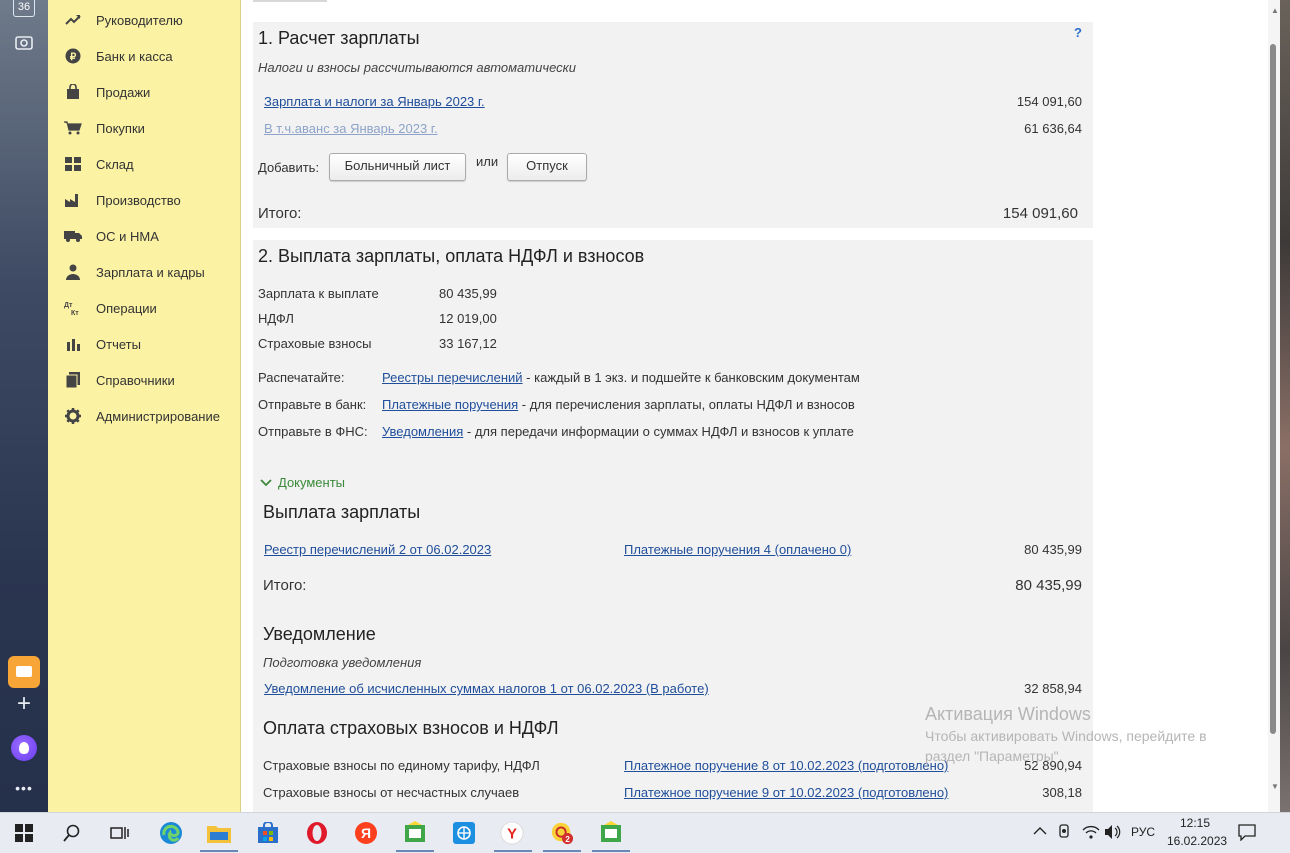 Image resolution: width=1290 pixels, height=853 pixels. What do you see at coordinates (134, 56) in the screenshot?
I see `sidebar-item-label: Банк и касса` at bounding box center [134, 56].